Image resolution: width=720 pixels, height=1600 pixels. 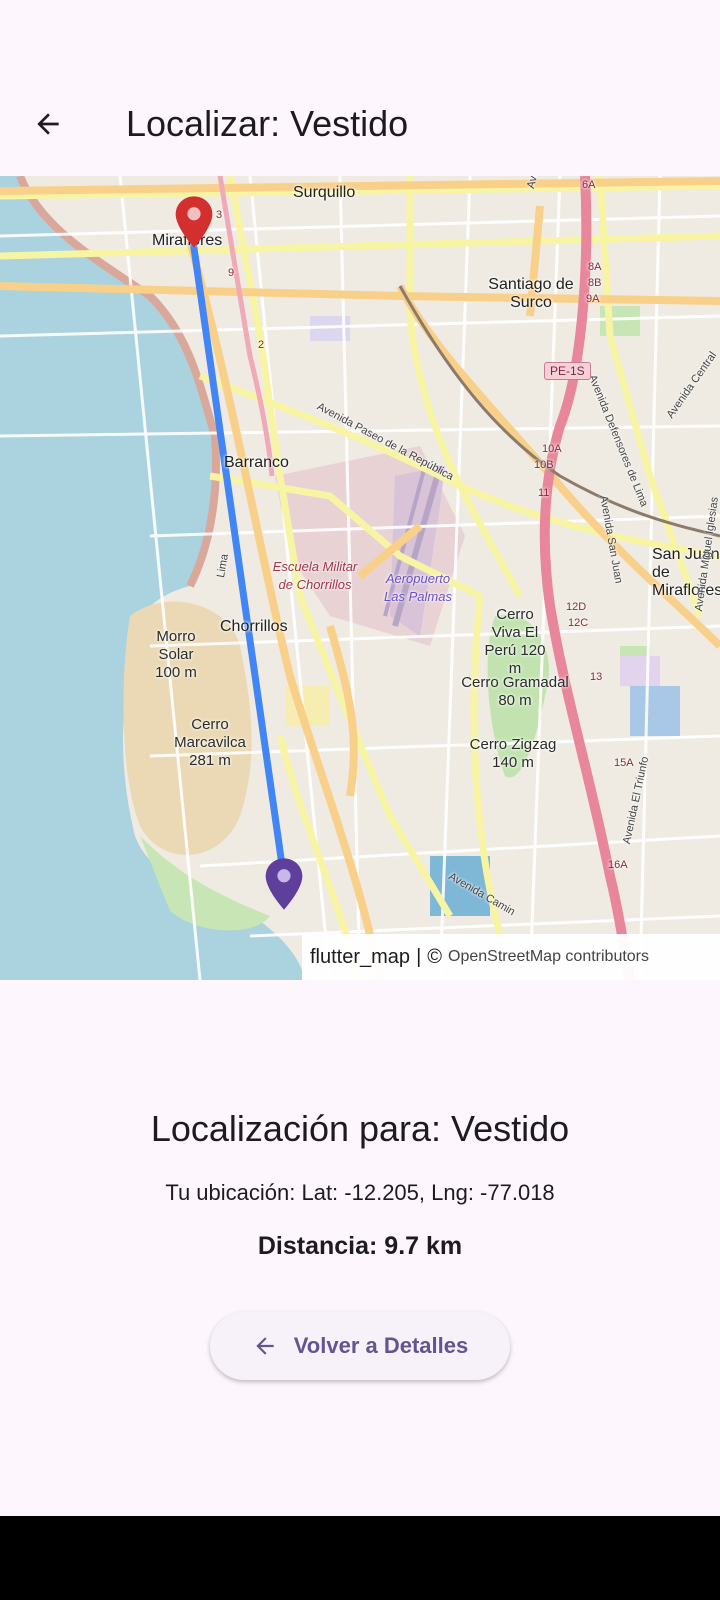 I want to click on page-title: Localizar: Vestido, so click(x=267, y=123).